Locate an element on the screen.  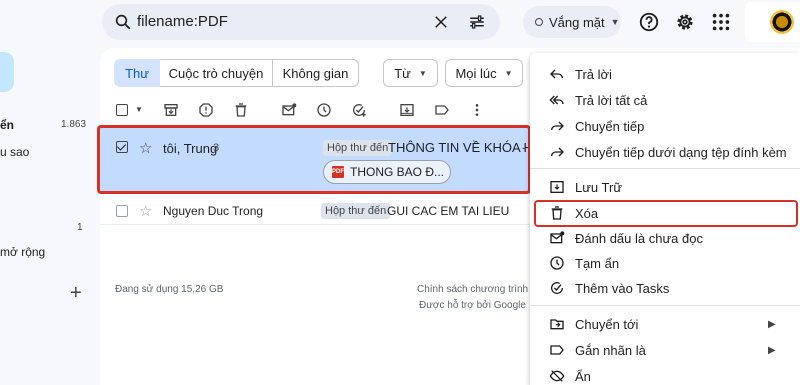
menu-item-label: Trả lời is located at coordinates (593, 74).